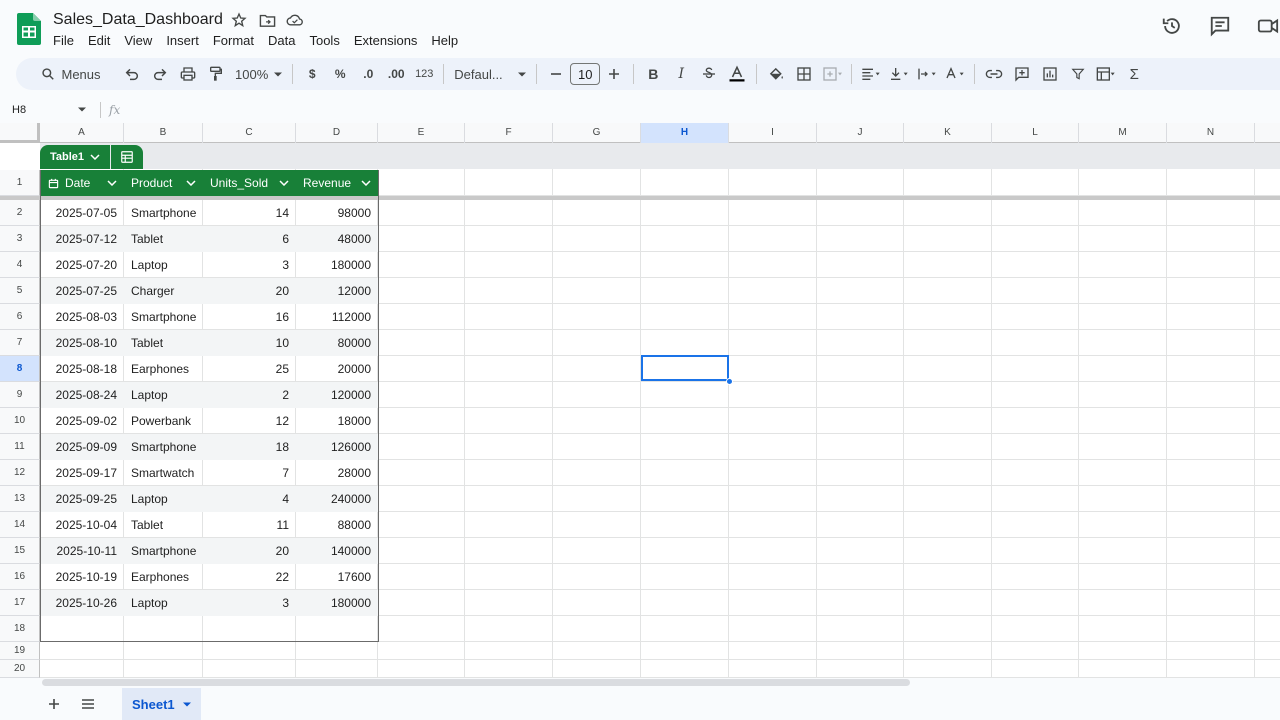 Image resolution: width=1280 pixels, height=720 pixels. I want to click on filter-icon, so click(1078, 74).